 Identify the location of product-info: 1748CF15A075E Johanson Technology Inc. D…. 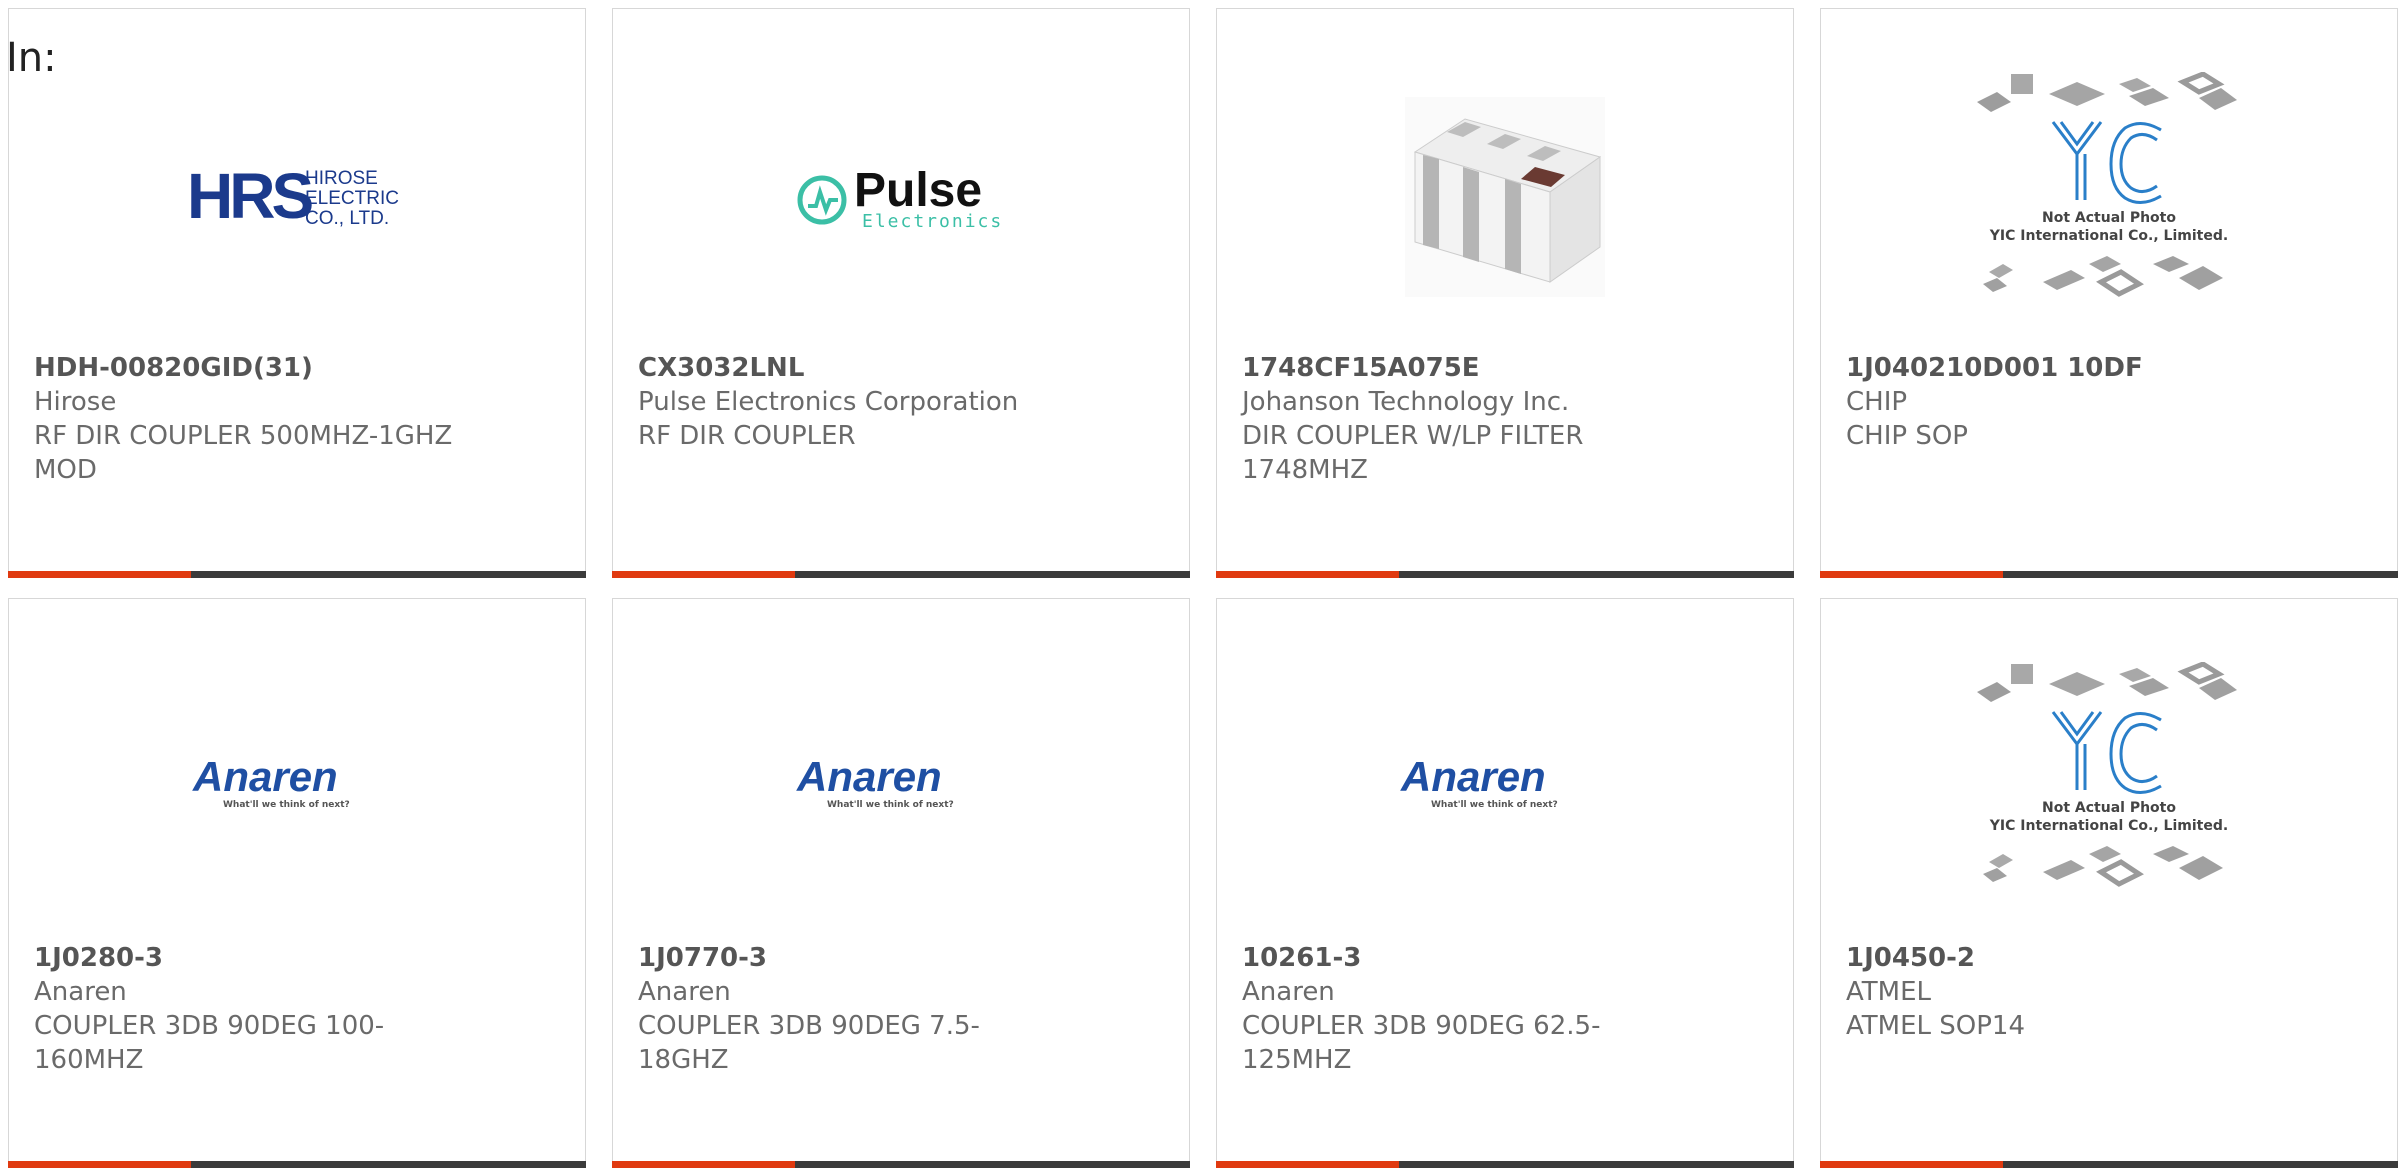
(1452, 419).